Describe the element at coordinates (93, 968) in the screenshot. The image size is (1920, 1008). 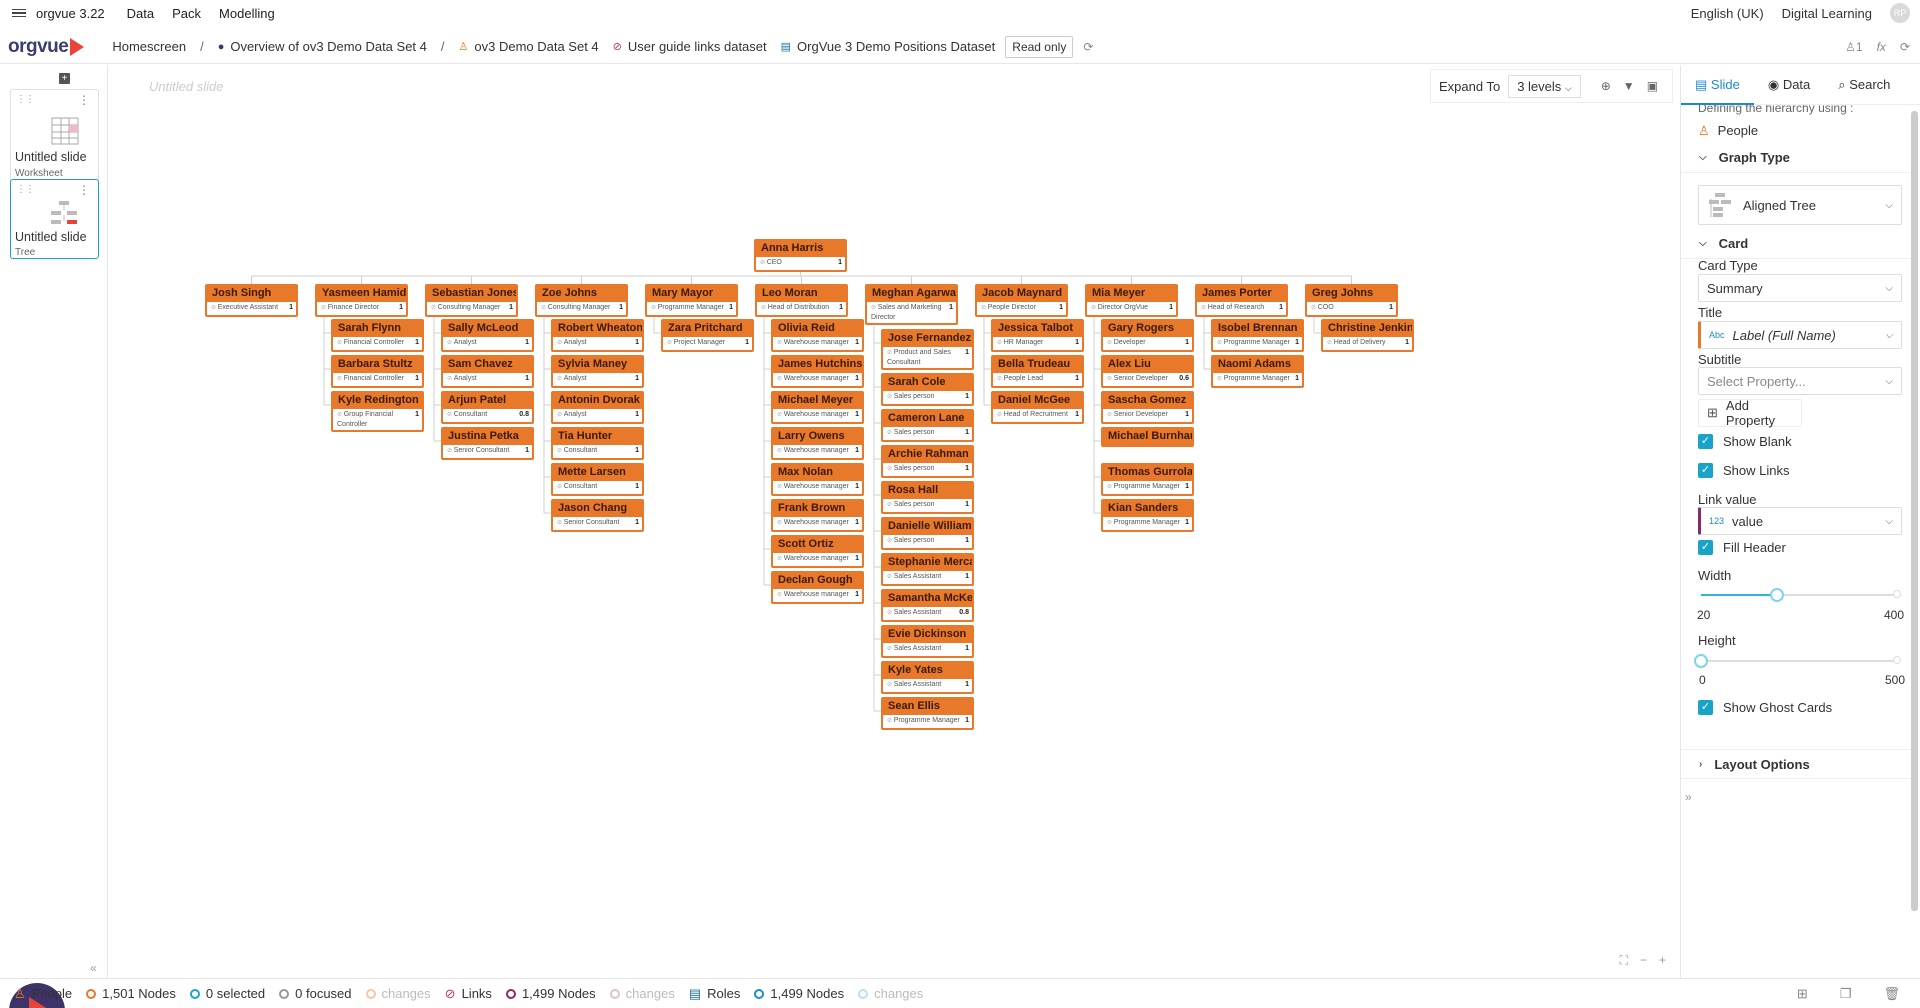
I see `collapse-left-icon: «` at that location.